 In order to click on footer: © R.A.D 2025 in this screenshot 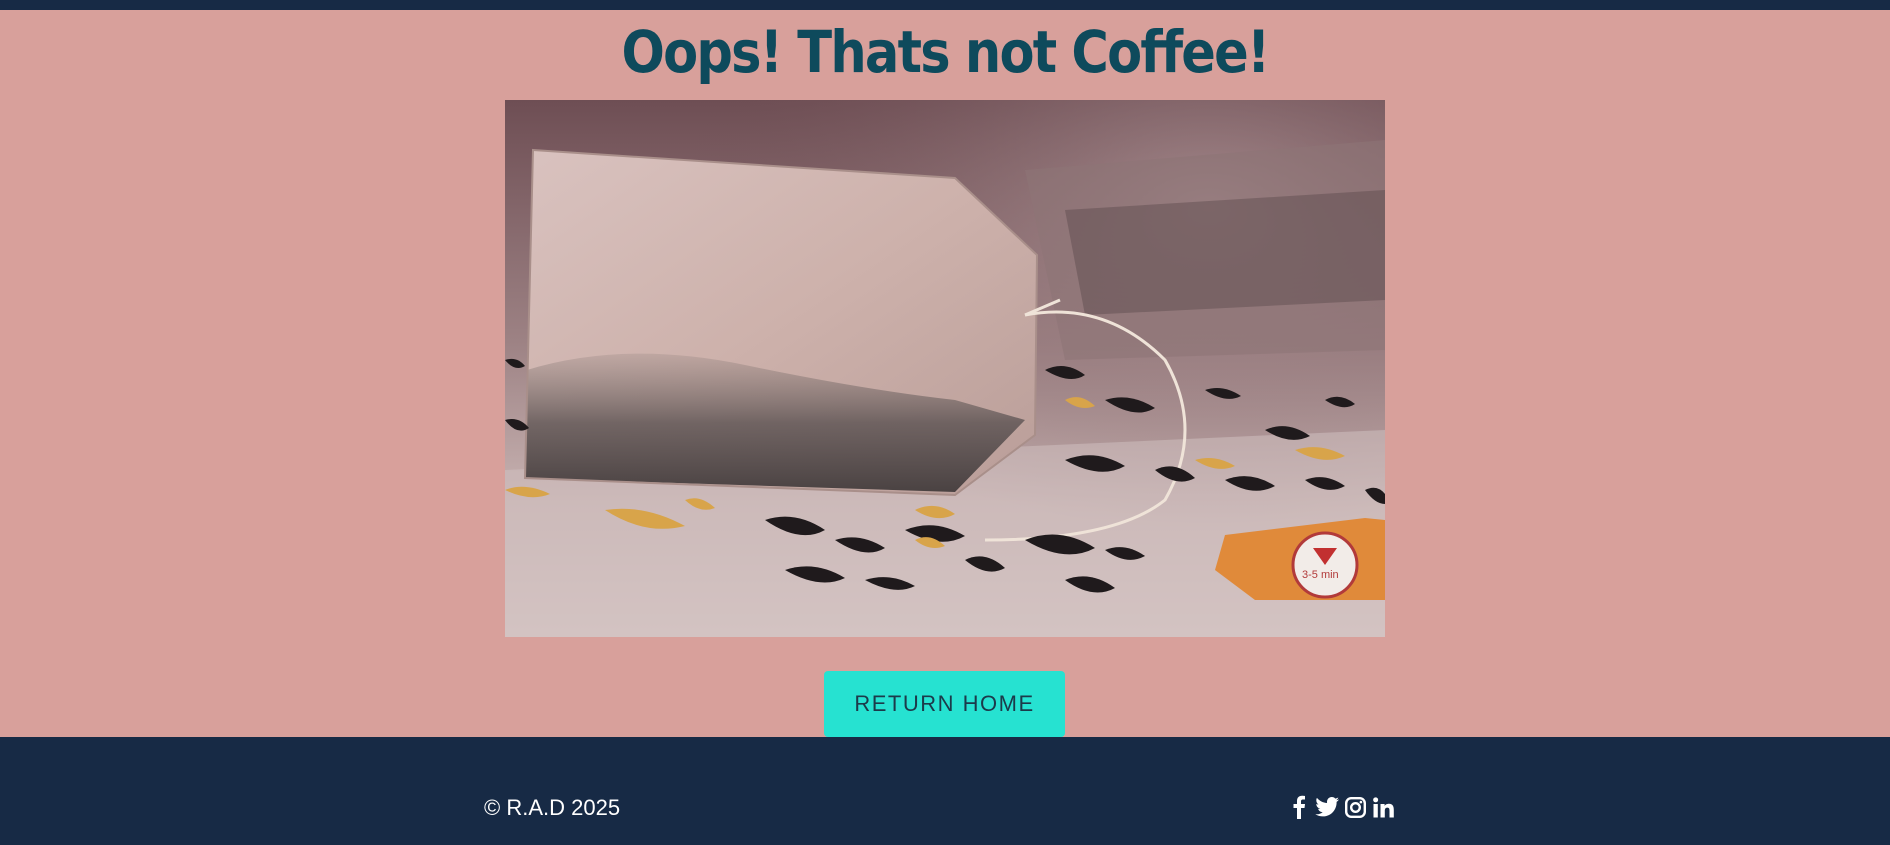, I will do `click(945, 791)`.